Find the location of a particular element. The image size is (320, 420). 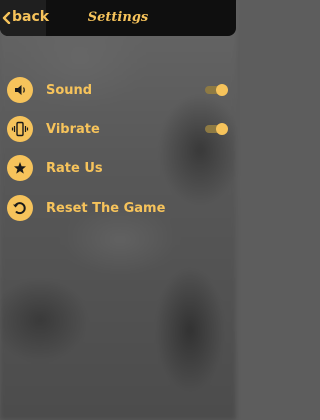

back-button: back is located at coordinates (25, 18).